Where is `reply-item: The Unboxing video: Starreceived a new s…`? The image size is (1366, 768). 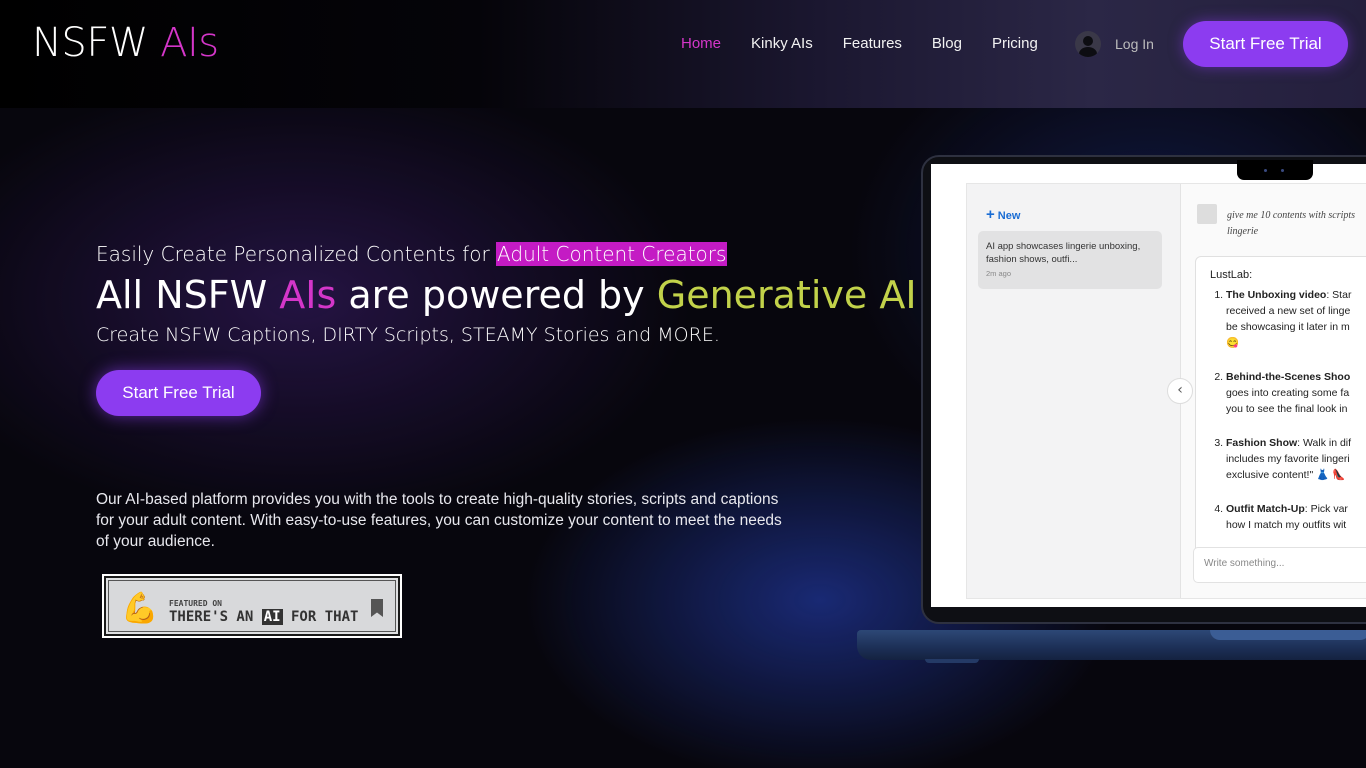 reply-item: The Unboxing video: Starreceived a new s… is located at coordinates (1296, 319).